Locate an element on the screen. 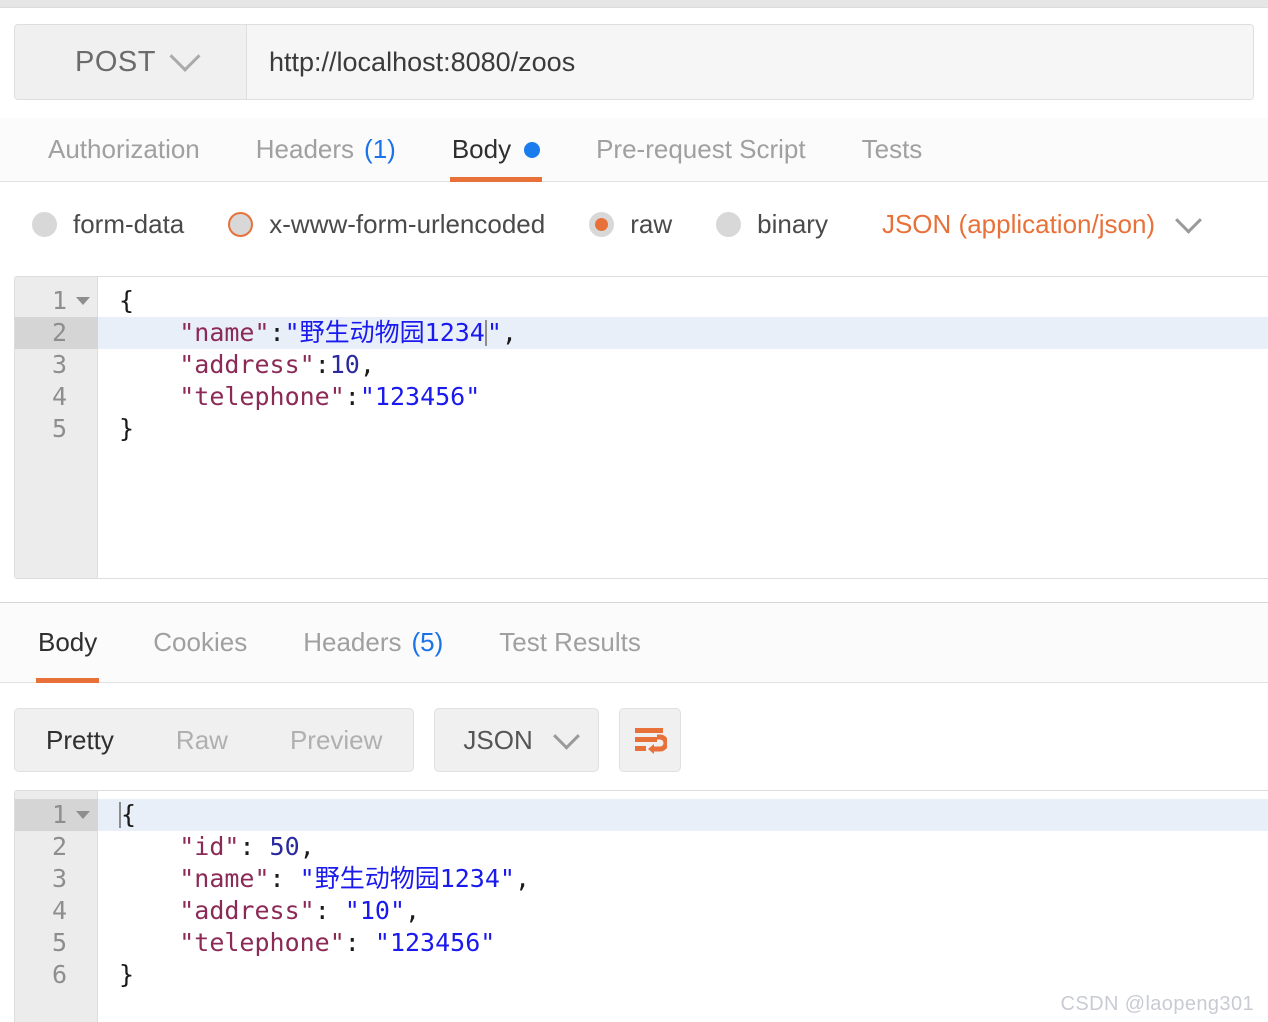 This screenshot has height=1022, width=1268. tab-label: Test Results is located at coordinates (570, 642).